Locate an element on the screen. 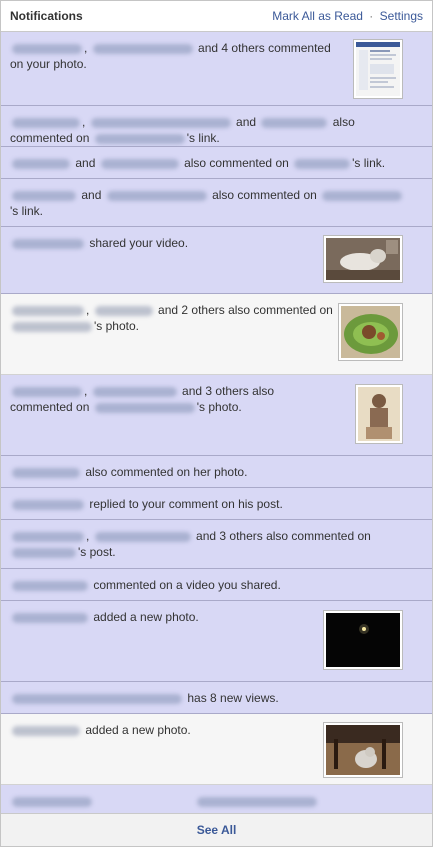 This screenshot has width=433, height=847. screenshot-image is located at coordinates (378, 69).